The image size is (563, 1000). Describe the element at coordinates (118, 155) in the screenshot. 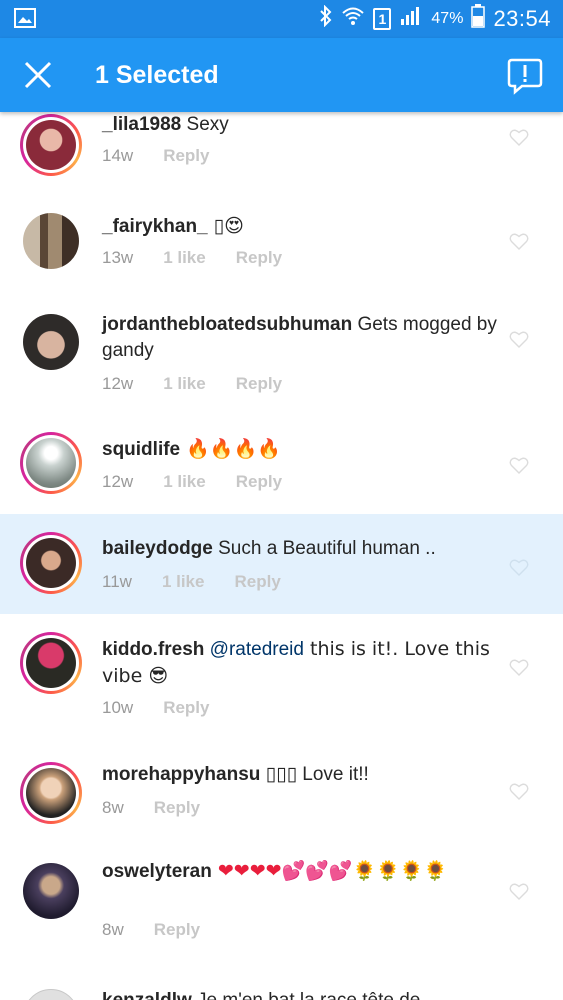

I see `comment-time: 14w` at that location.